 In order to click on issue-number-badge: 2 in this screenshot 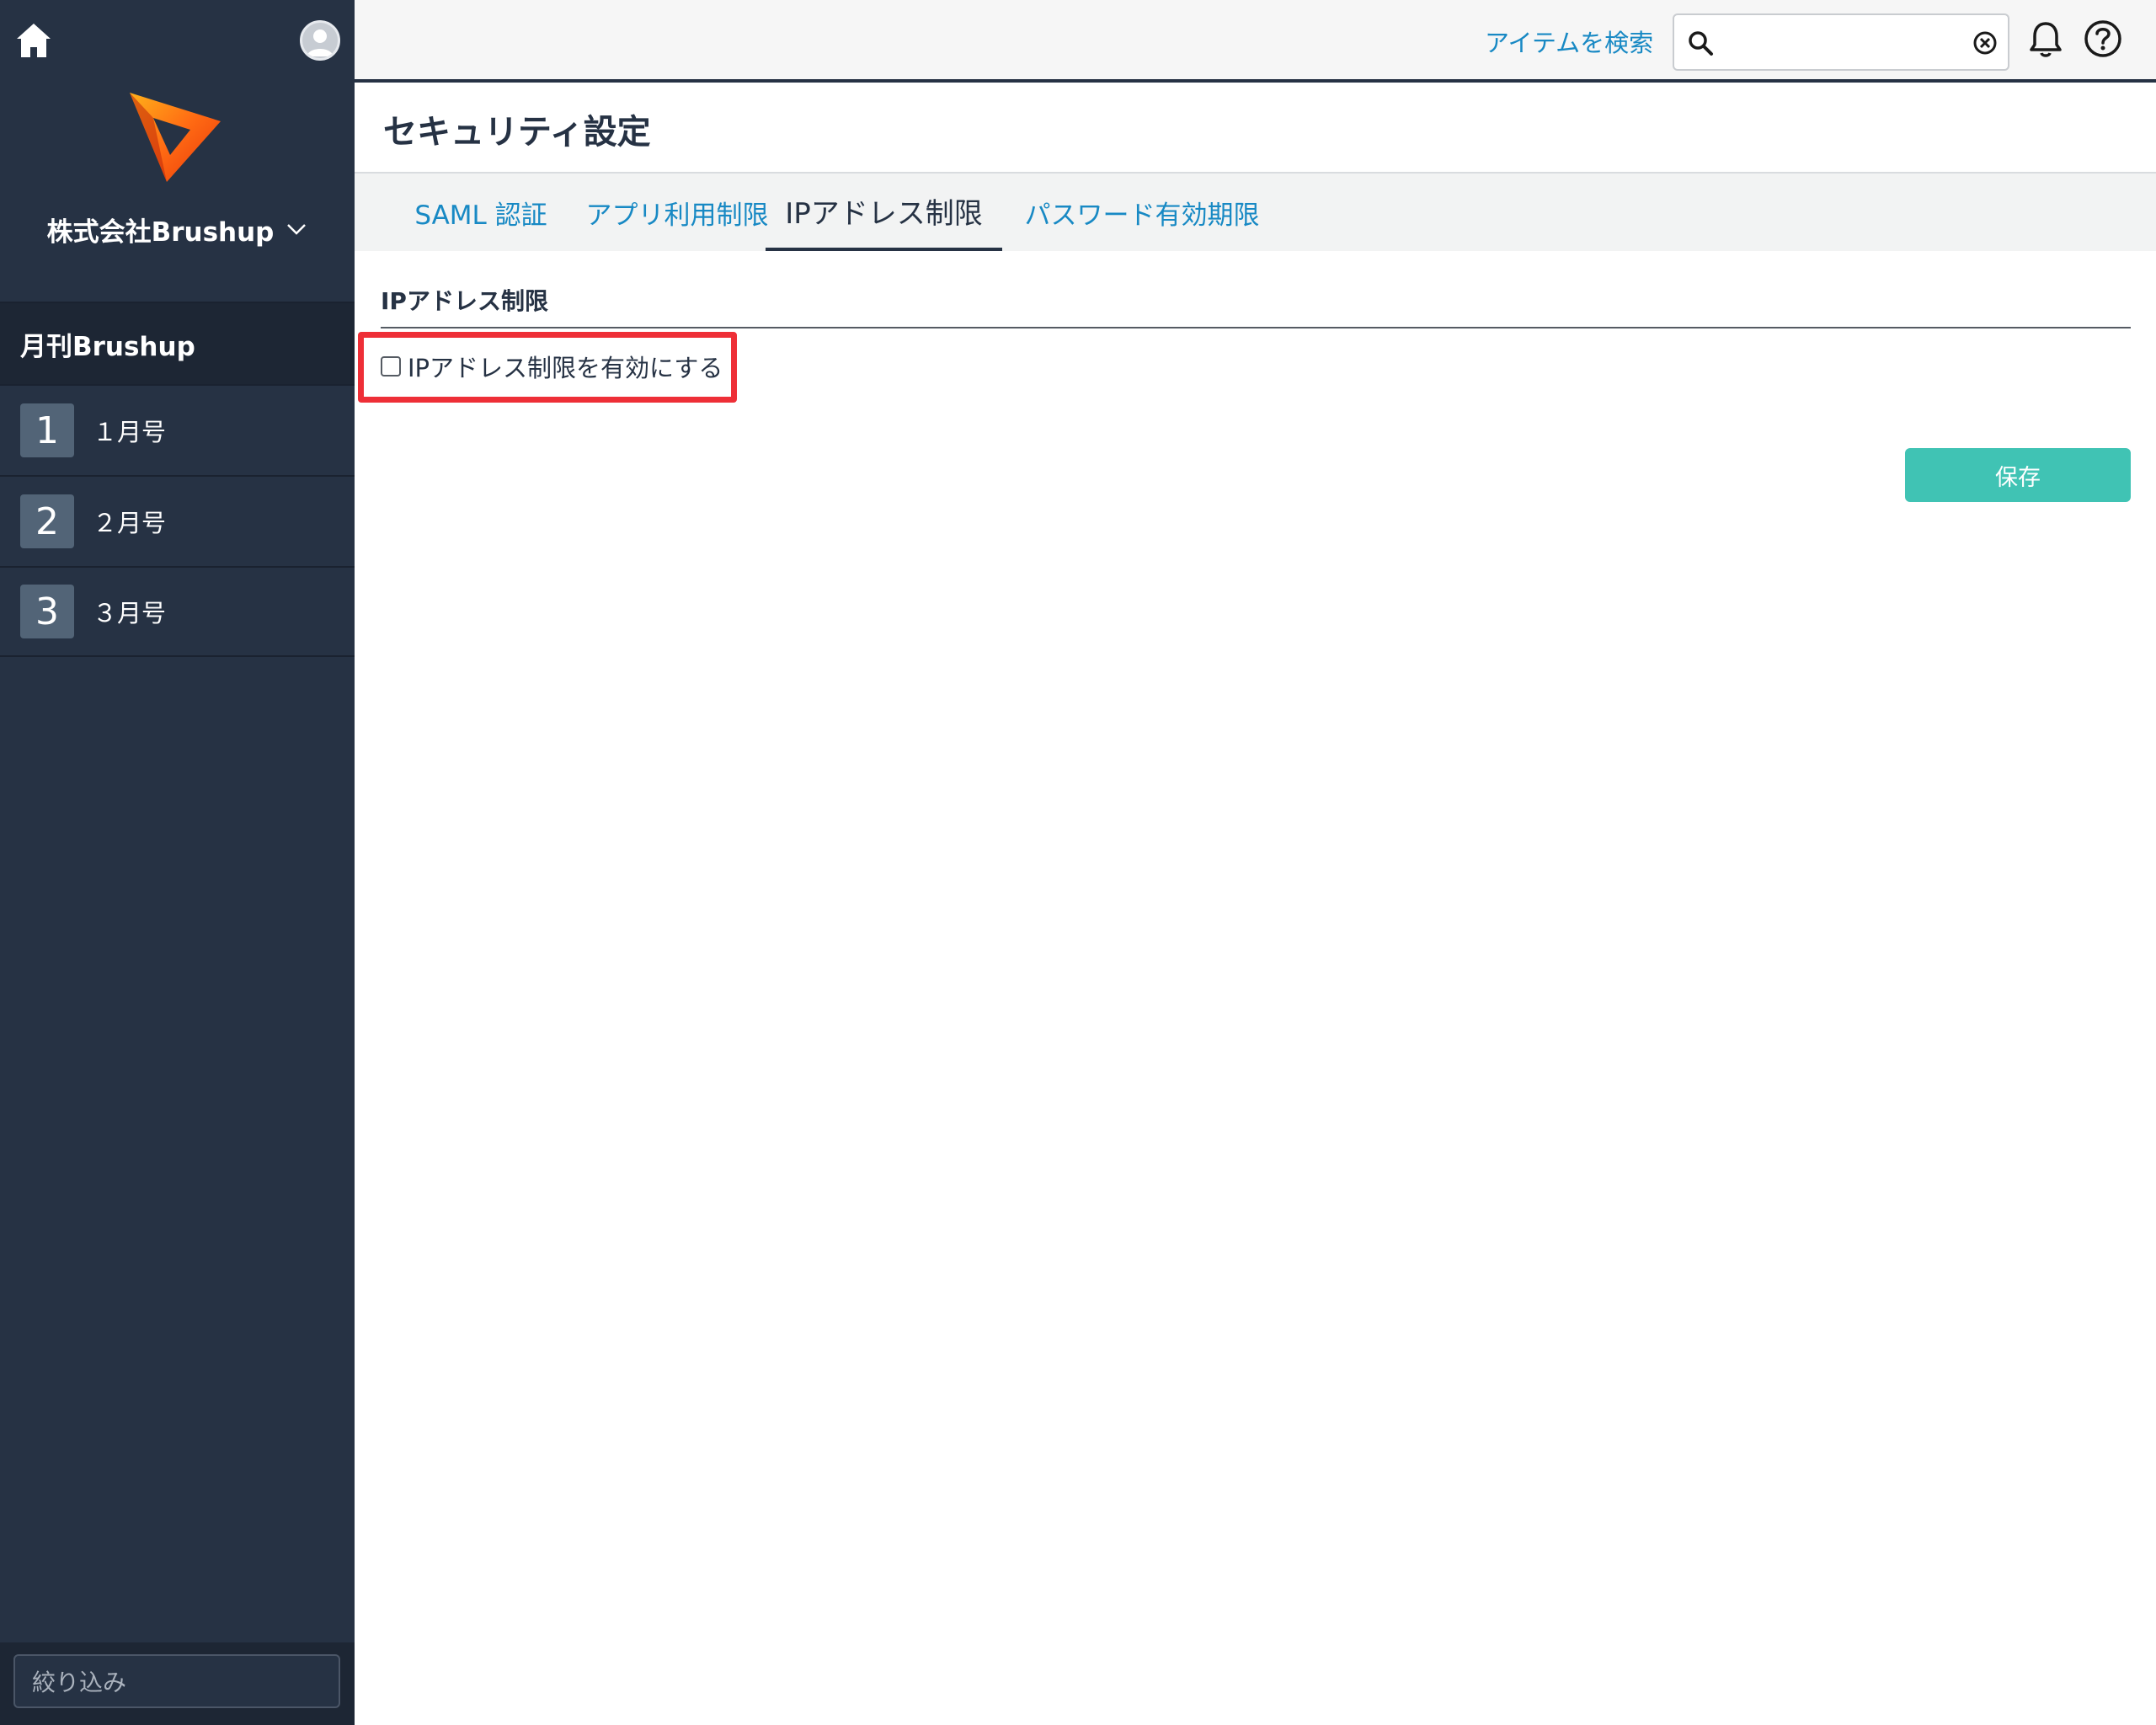, I will do `click(47, 521)`.